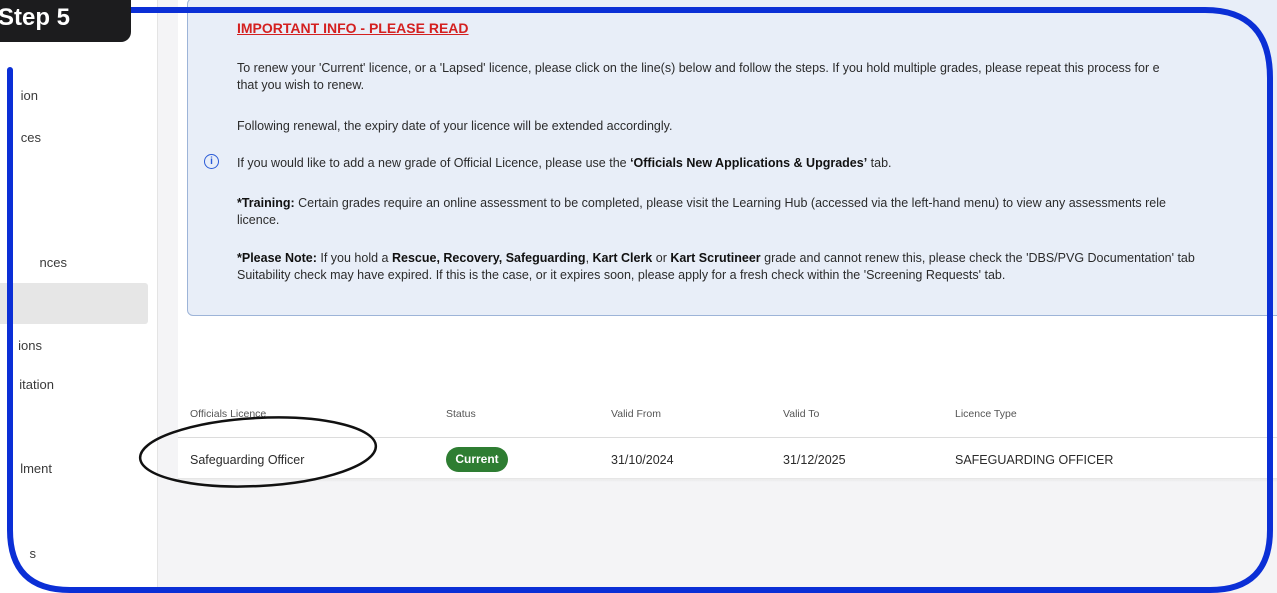 The width and height of the screenshot is (1277, 593). I want to click on info-training-line2: licence., so click(258, 220).